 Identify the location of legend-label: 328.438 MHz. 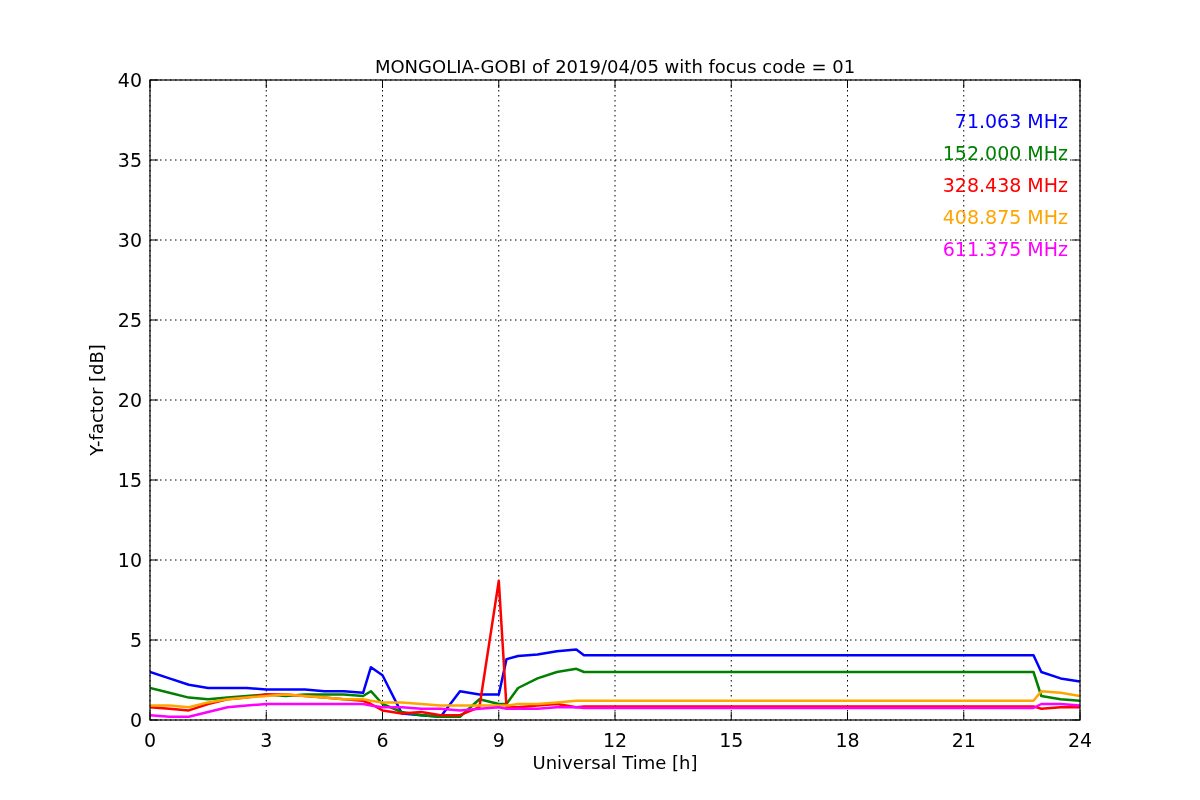
(1005, 185).